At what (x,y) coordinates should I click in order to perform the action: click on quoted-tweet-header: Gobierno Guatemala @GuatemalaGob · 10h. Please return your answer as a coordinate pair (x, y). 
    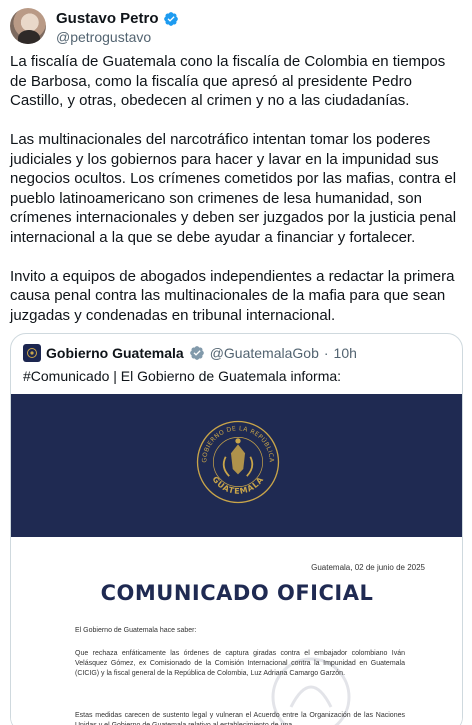
    Looking at the image, I should click on (190, 353).